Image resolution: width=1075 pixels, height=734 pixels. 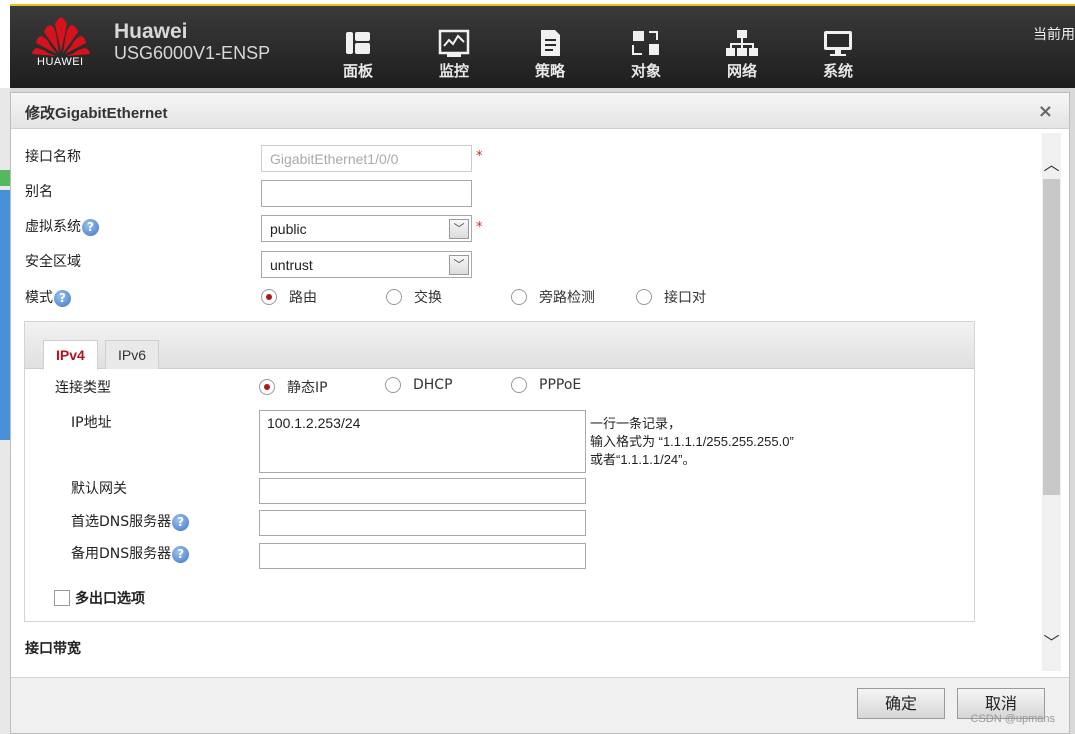 What do you see at coordinates (742, 43) in the screenshot?
I see `network-icon` at bounding box center [742, 43].